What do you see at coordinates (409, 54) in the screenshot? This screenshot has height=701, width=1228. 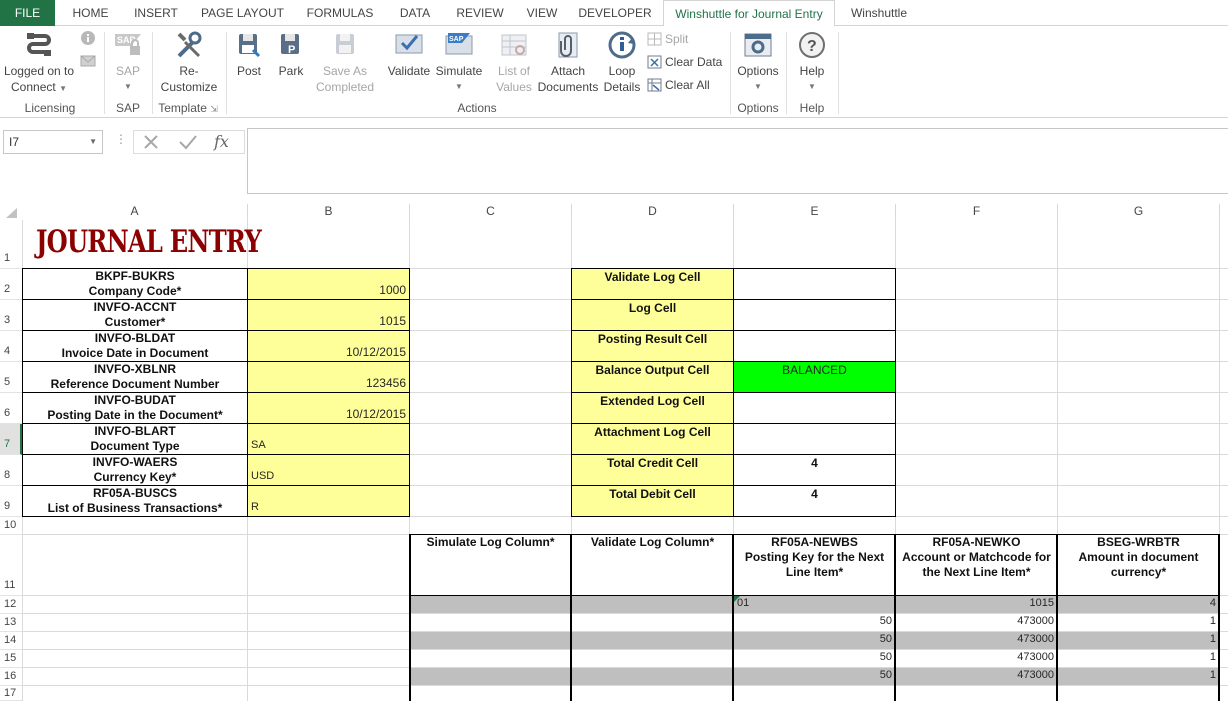 I see `validate-button: Validate` at bounding box center [409, 54].